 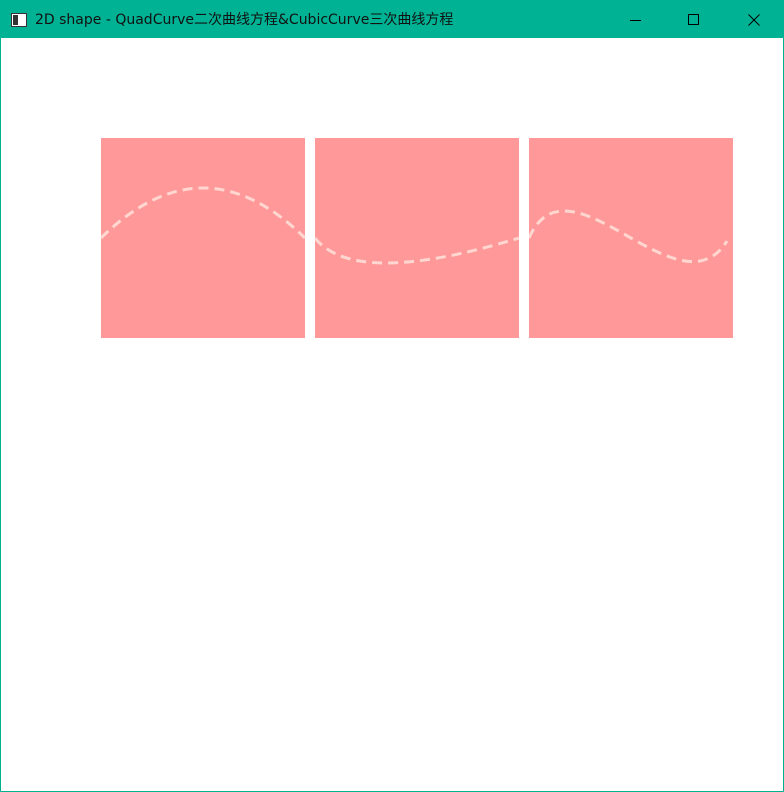 I want to click on maximize-button, so click(x=694, y=19).